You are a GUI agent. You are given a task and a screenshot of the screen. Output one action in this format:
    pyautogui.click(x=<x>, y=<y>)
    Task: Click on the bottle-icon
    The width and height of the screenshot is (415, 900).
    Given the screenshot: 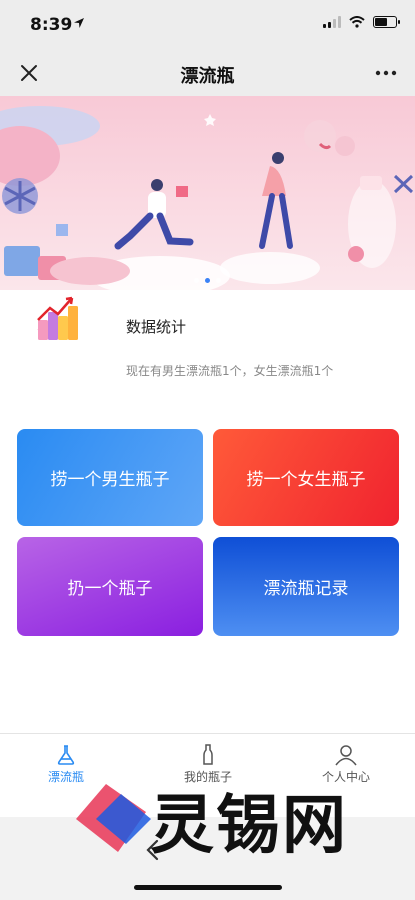 What is the action you would take?
    pyautogui.click(x=208, y=754)
    